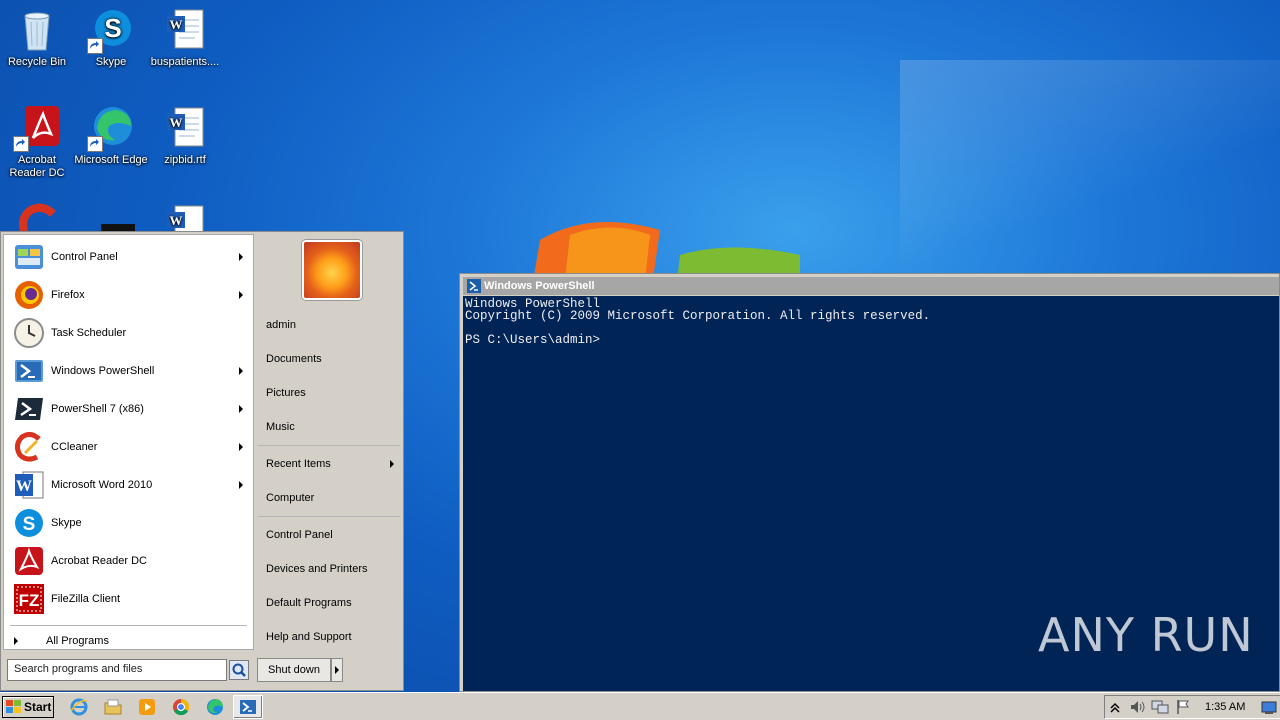 The width and height of the screenshot is (1280, 720). I want to click on desktop-icon-console-partial, so click(111, 216).